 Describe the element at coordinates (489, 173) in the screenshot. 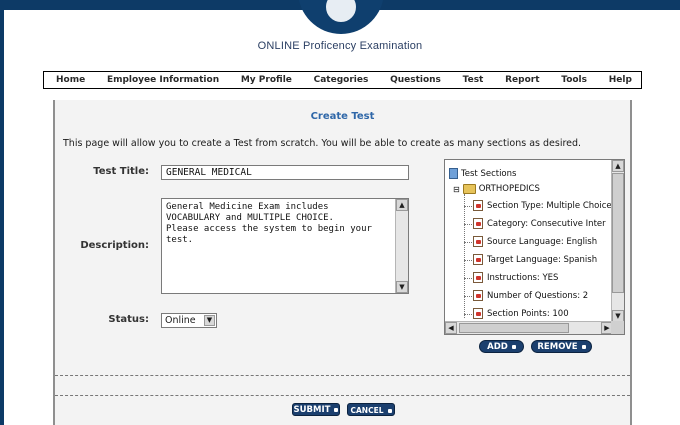

I see `tree-root-label: Test Sections` at that location.